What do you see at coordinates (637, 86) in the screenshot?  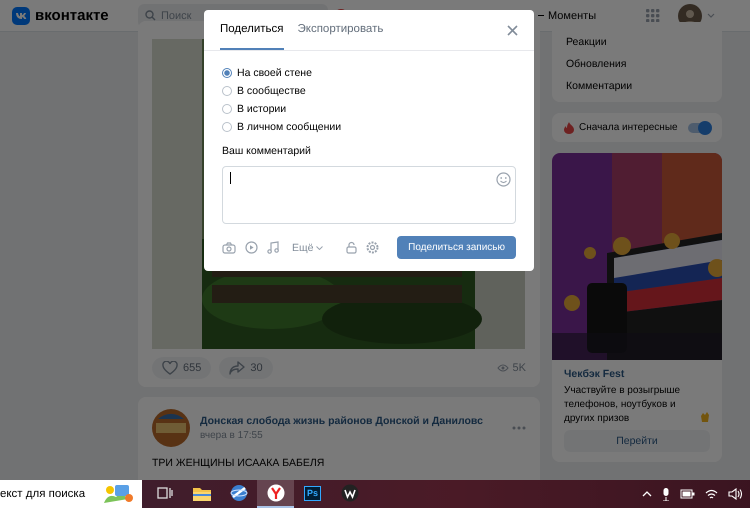 I see `menu-item: Комментарии` at bounding box center [637, 86].